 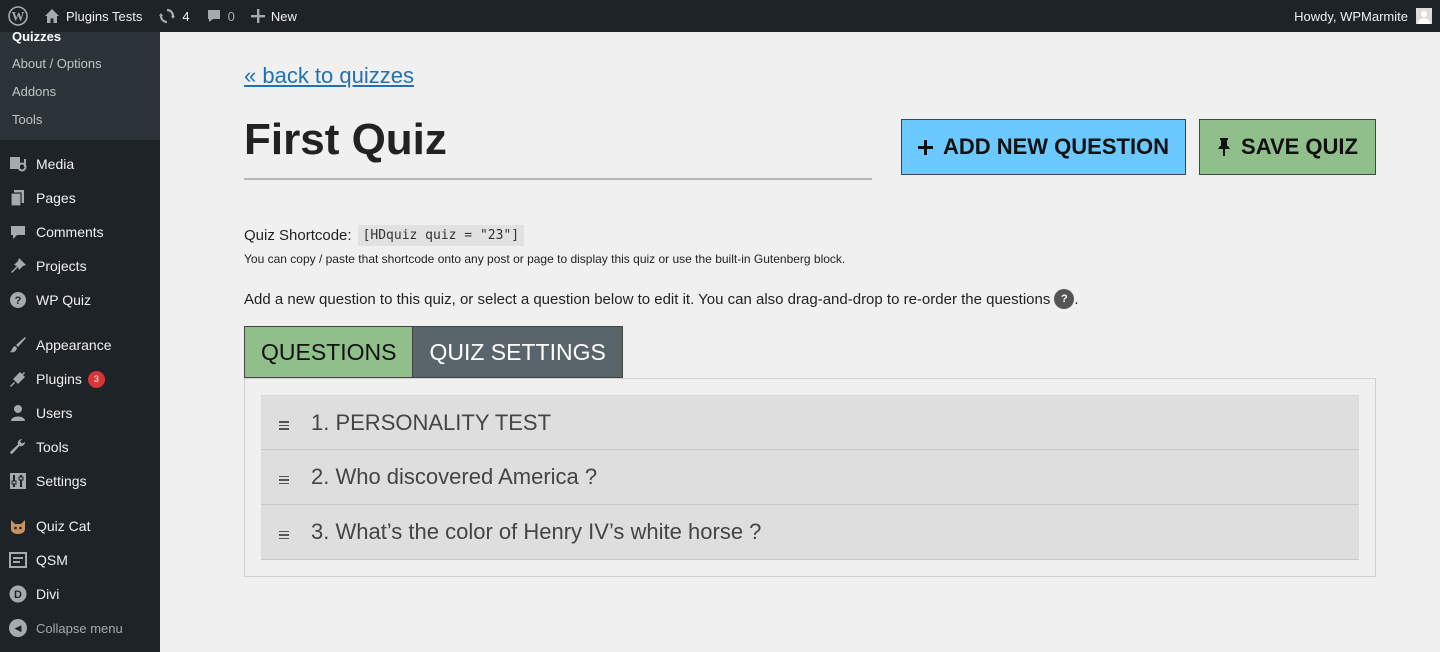 What do you see at coordinates (214, 16) in the screenshot?
I see `comment-bubble-icon` at bounding box center [214, 16].